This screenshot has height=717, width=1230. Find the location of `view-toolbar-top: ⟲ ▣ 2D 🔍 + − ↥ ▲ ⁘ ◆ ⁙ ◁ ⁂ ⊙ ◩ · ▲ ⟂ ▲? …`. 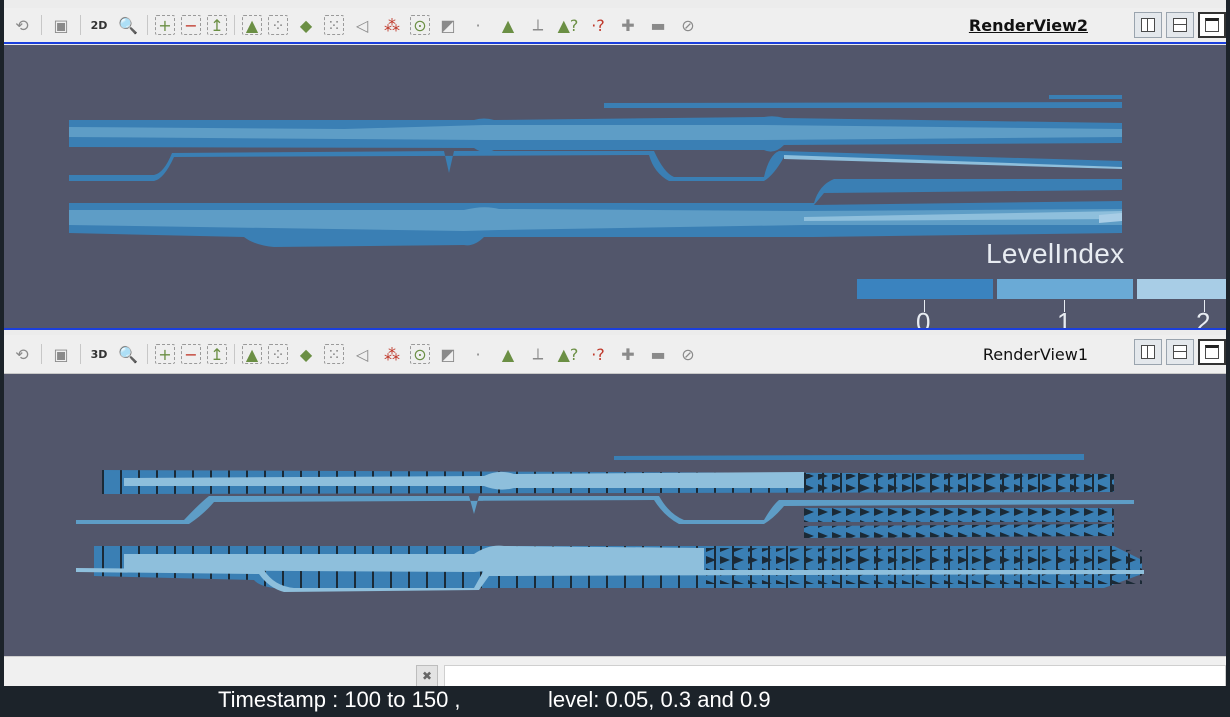

view-toolbar-top: ⟲ ▣ 2D 🔍 + − ↥ ▲ ⁘ ◆ ⁙ ◁ ⁂ ⊙ ◩ · ▲ ⟂ ▲? … is located at coordinates (615, 25).